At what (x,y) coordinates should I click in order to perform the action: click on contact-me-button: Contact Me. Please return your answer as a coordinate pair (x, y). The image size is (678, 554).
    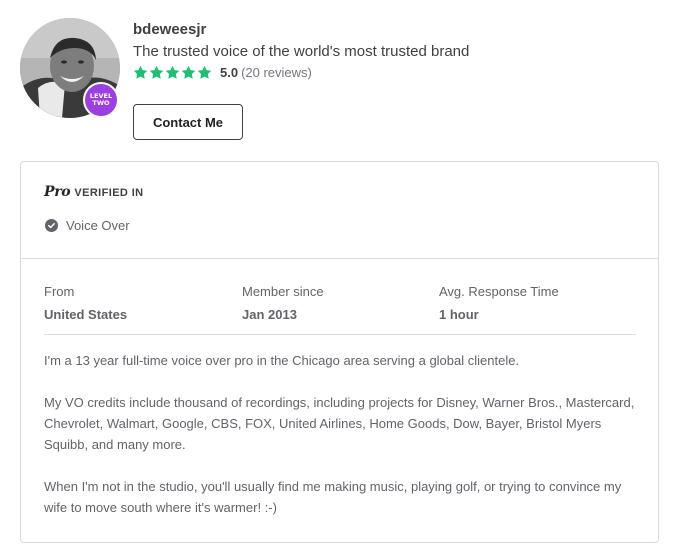
    Looking at the image, I should click on (188, 122).